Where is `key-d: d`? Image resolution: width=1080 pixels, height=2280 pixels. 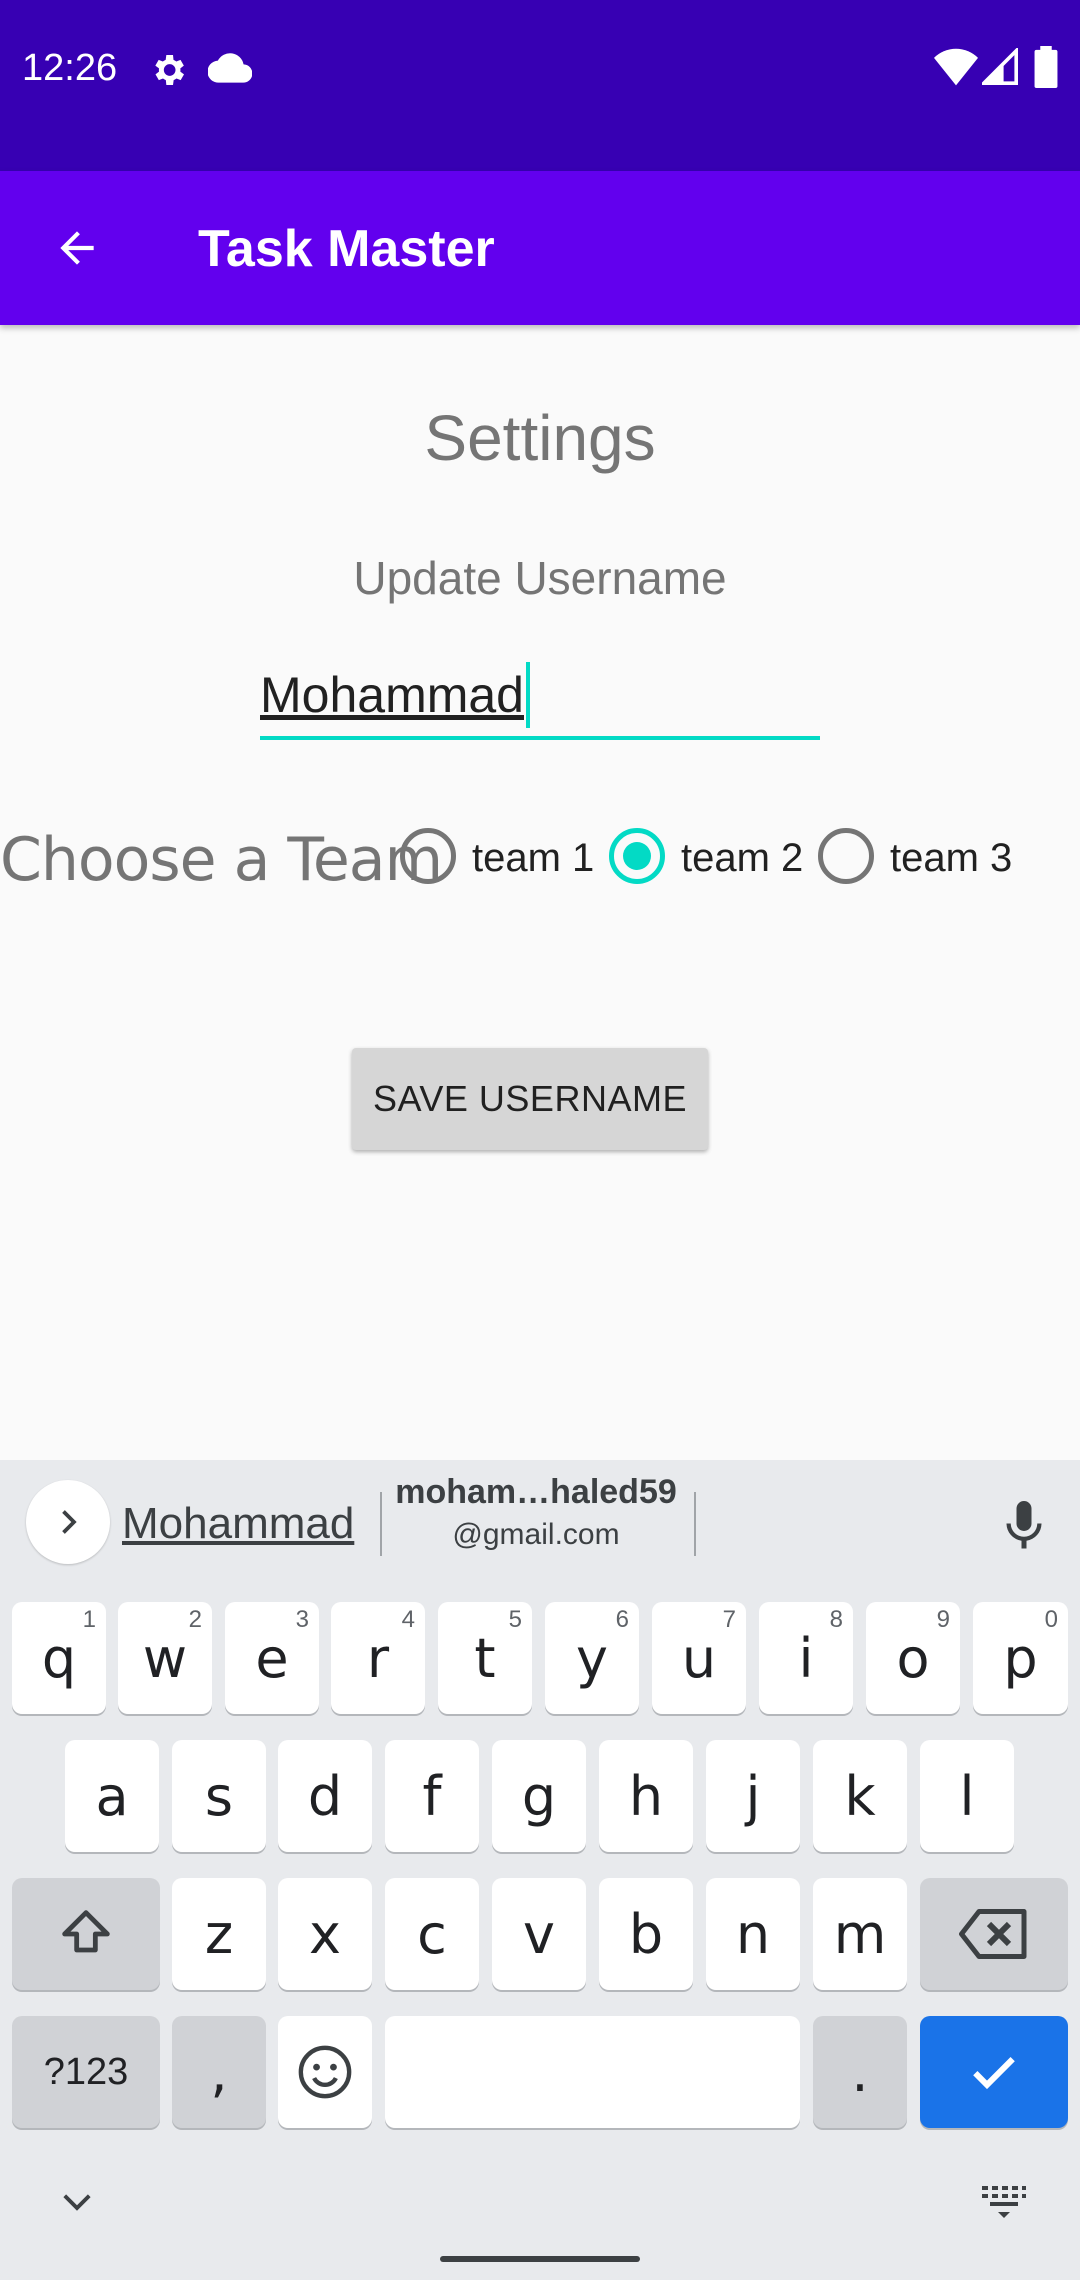
key-d: d is located at coordinates (325, 1796).